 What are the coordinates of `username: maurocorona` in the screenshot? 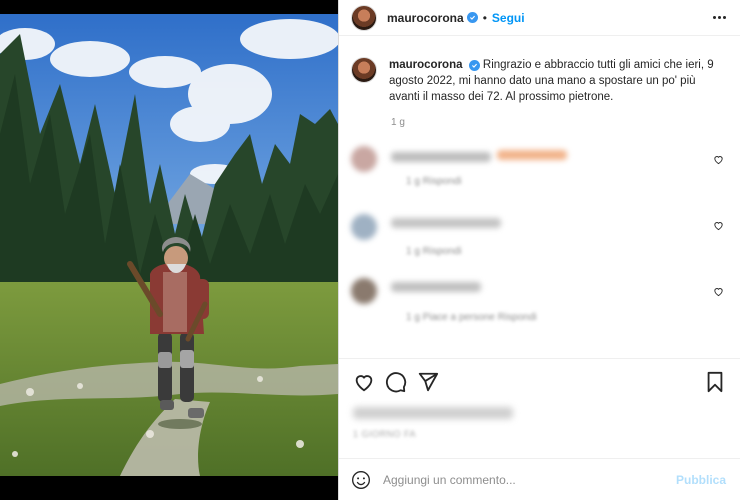 It's located at (425, 18).